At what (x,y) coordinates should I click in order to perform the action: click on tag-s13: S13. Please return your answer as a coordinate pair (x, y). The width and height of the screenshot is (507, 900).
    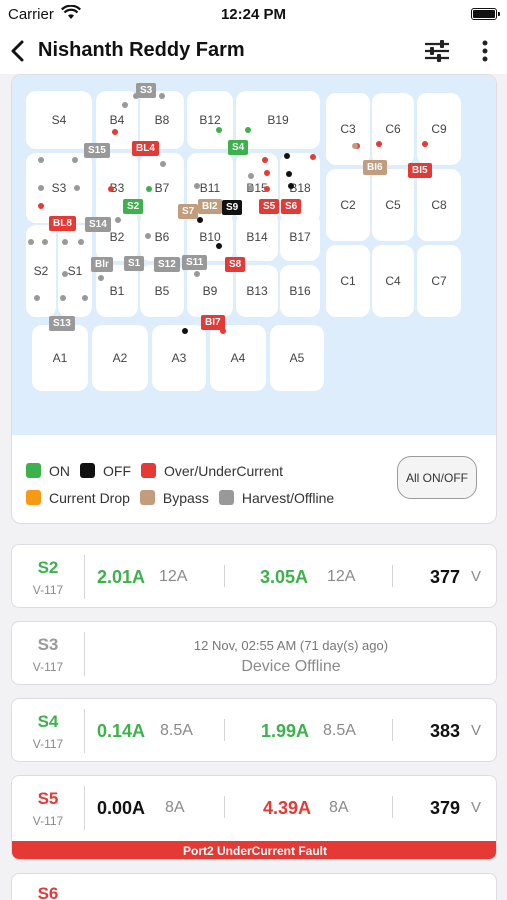
    Looking at the image, I should click on (62, 323).